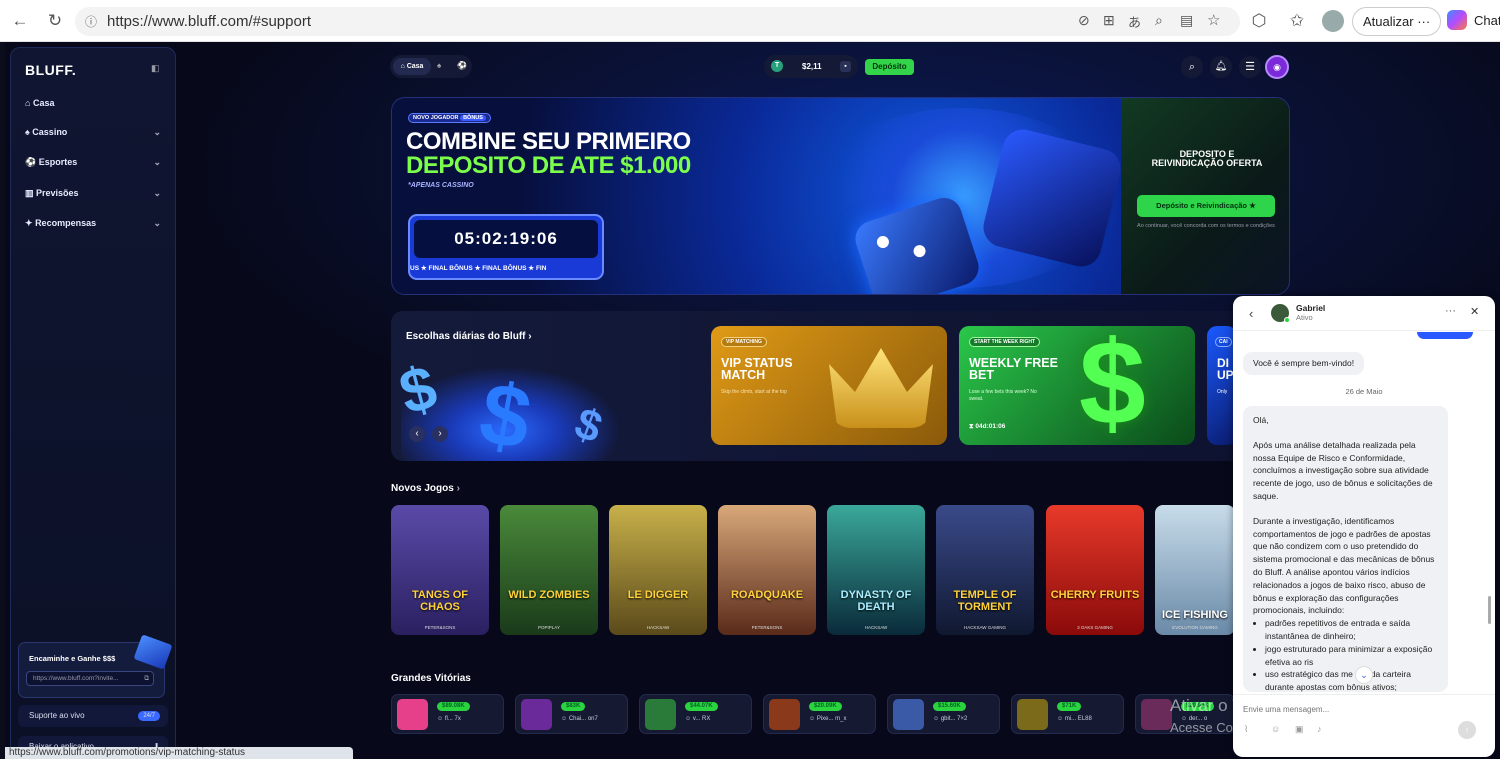  Describe the element at coordinates (1221, 67) in the screenshot. I see `bell-icon: 🔔︎` at that location.